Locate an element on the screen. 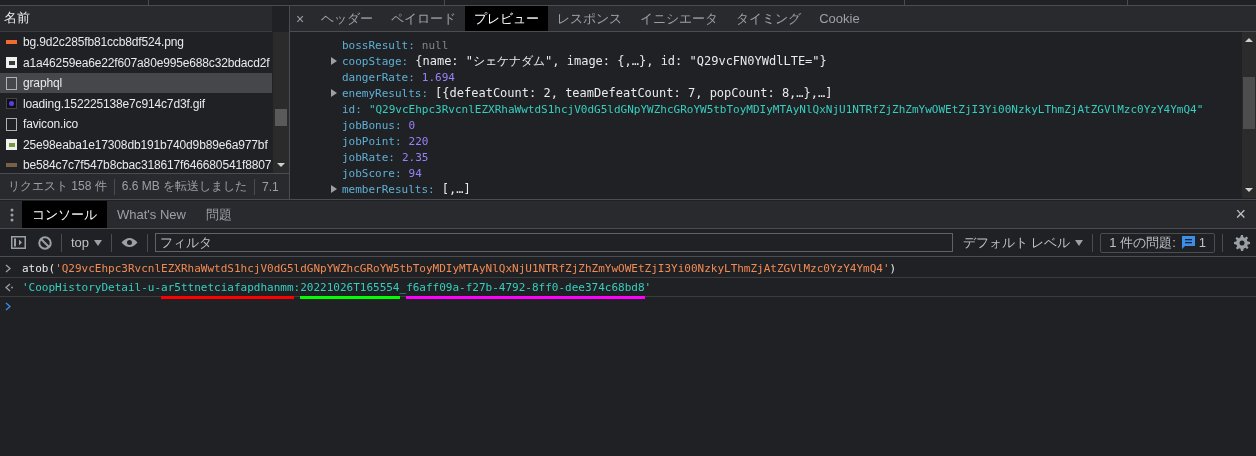 The height and width of the screenshot is (456, 1256). command-text: atob('Q29vcEhpc3RvcnlEZXRhaWwtdS1hcjV0dG5ldGNpYWZhcGRoYW5tbToyMDIyMTAyNlQxNjU1NTRfZjZhZmYwOWEtZjI3Yi00NzkyLThmZjAtZGVlMzc0YzY4YmQ4') is located at coordinates (459, 268).